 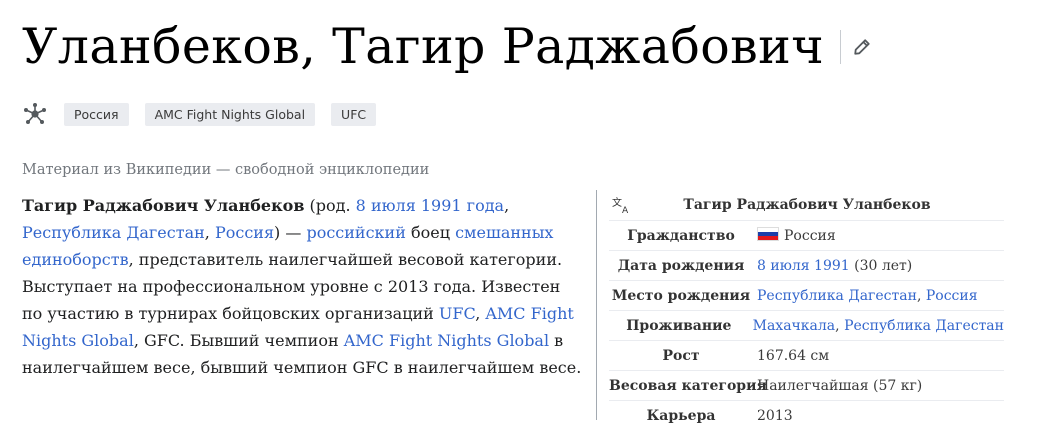 I want to click on infobox-row-weight: Весовая категория Наилегчайшая (57 кг), so click(x=806, y=385).